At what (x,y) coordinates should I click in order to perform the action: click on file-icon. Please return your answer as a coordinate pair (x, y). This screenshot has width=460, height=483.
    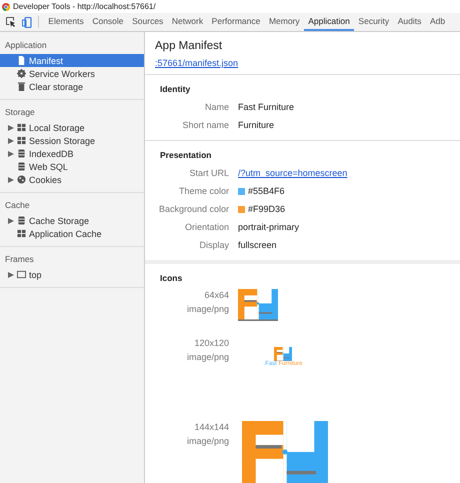
    Looking at the image, I should click on (21, 60).